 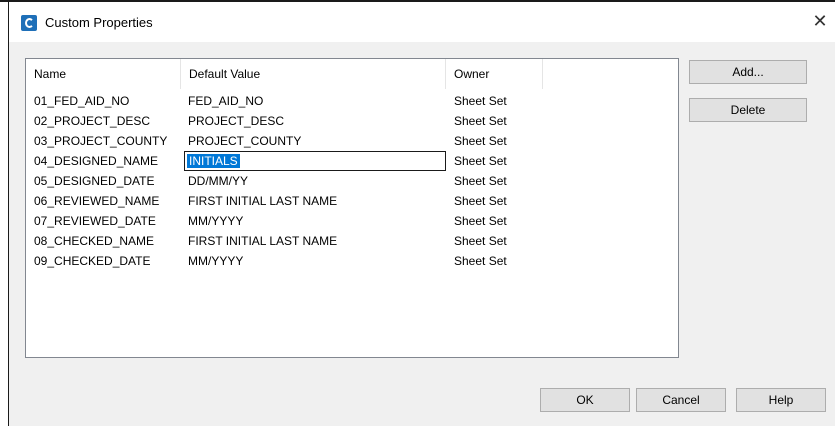 I want to click on list-header: Name Default Value Owner, so click(x=352, y=74).